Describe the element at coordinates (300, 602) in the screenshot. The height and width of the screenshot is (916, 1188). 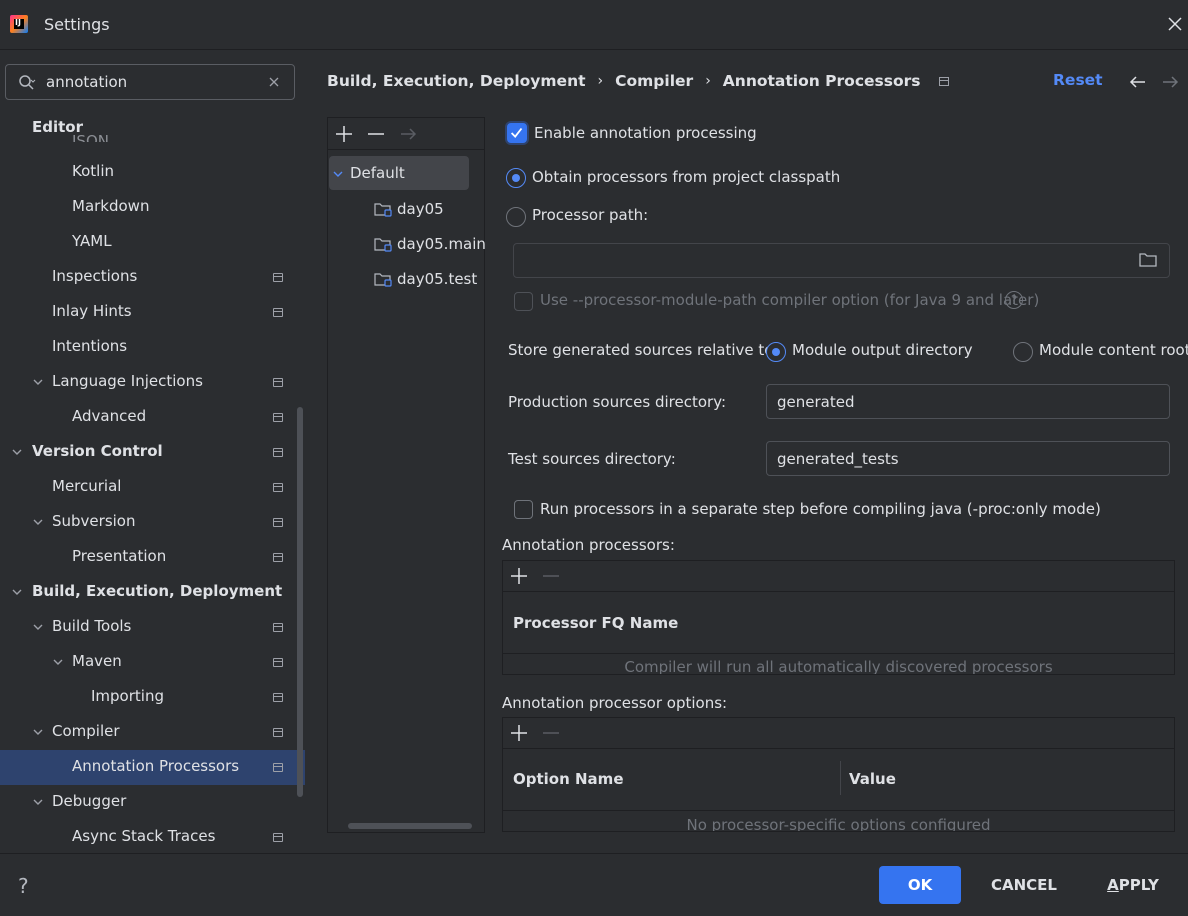
I see `tree-scrollbar` at that location.